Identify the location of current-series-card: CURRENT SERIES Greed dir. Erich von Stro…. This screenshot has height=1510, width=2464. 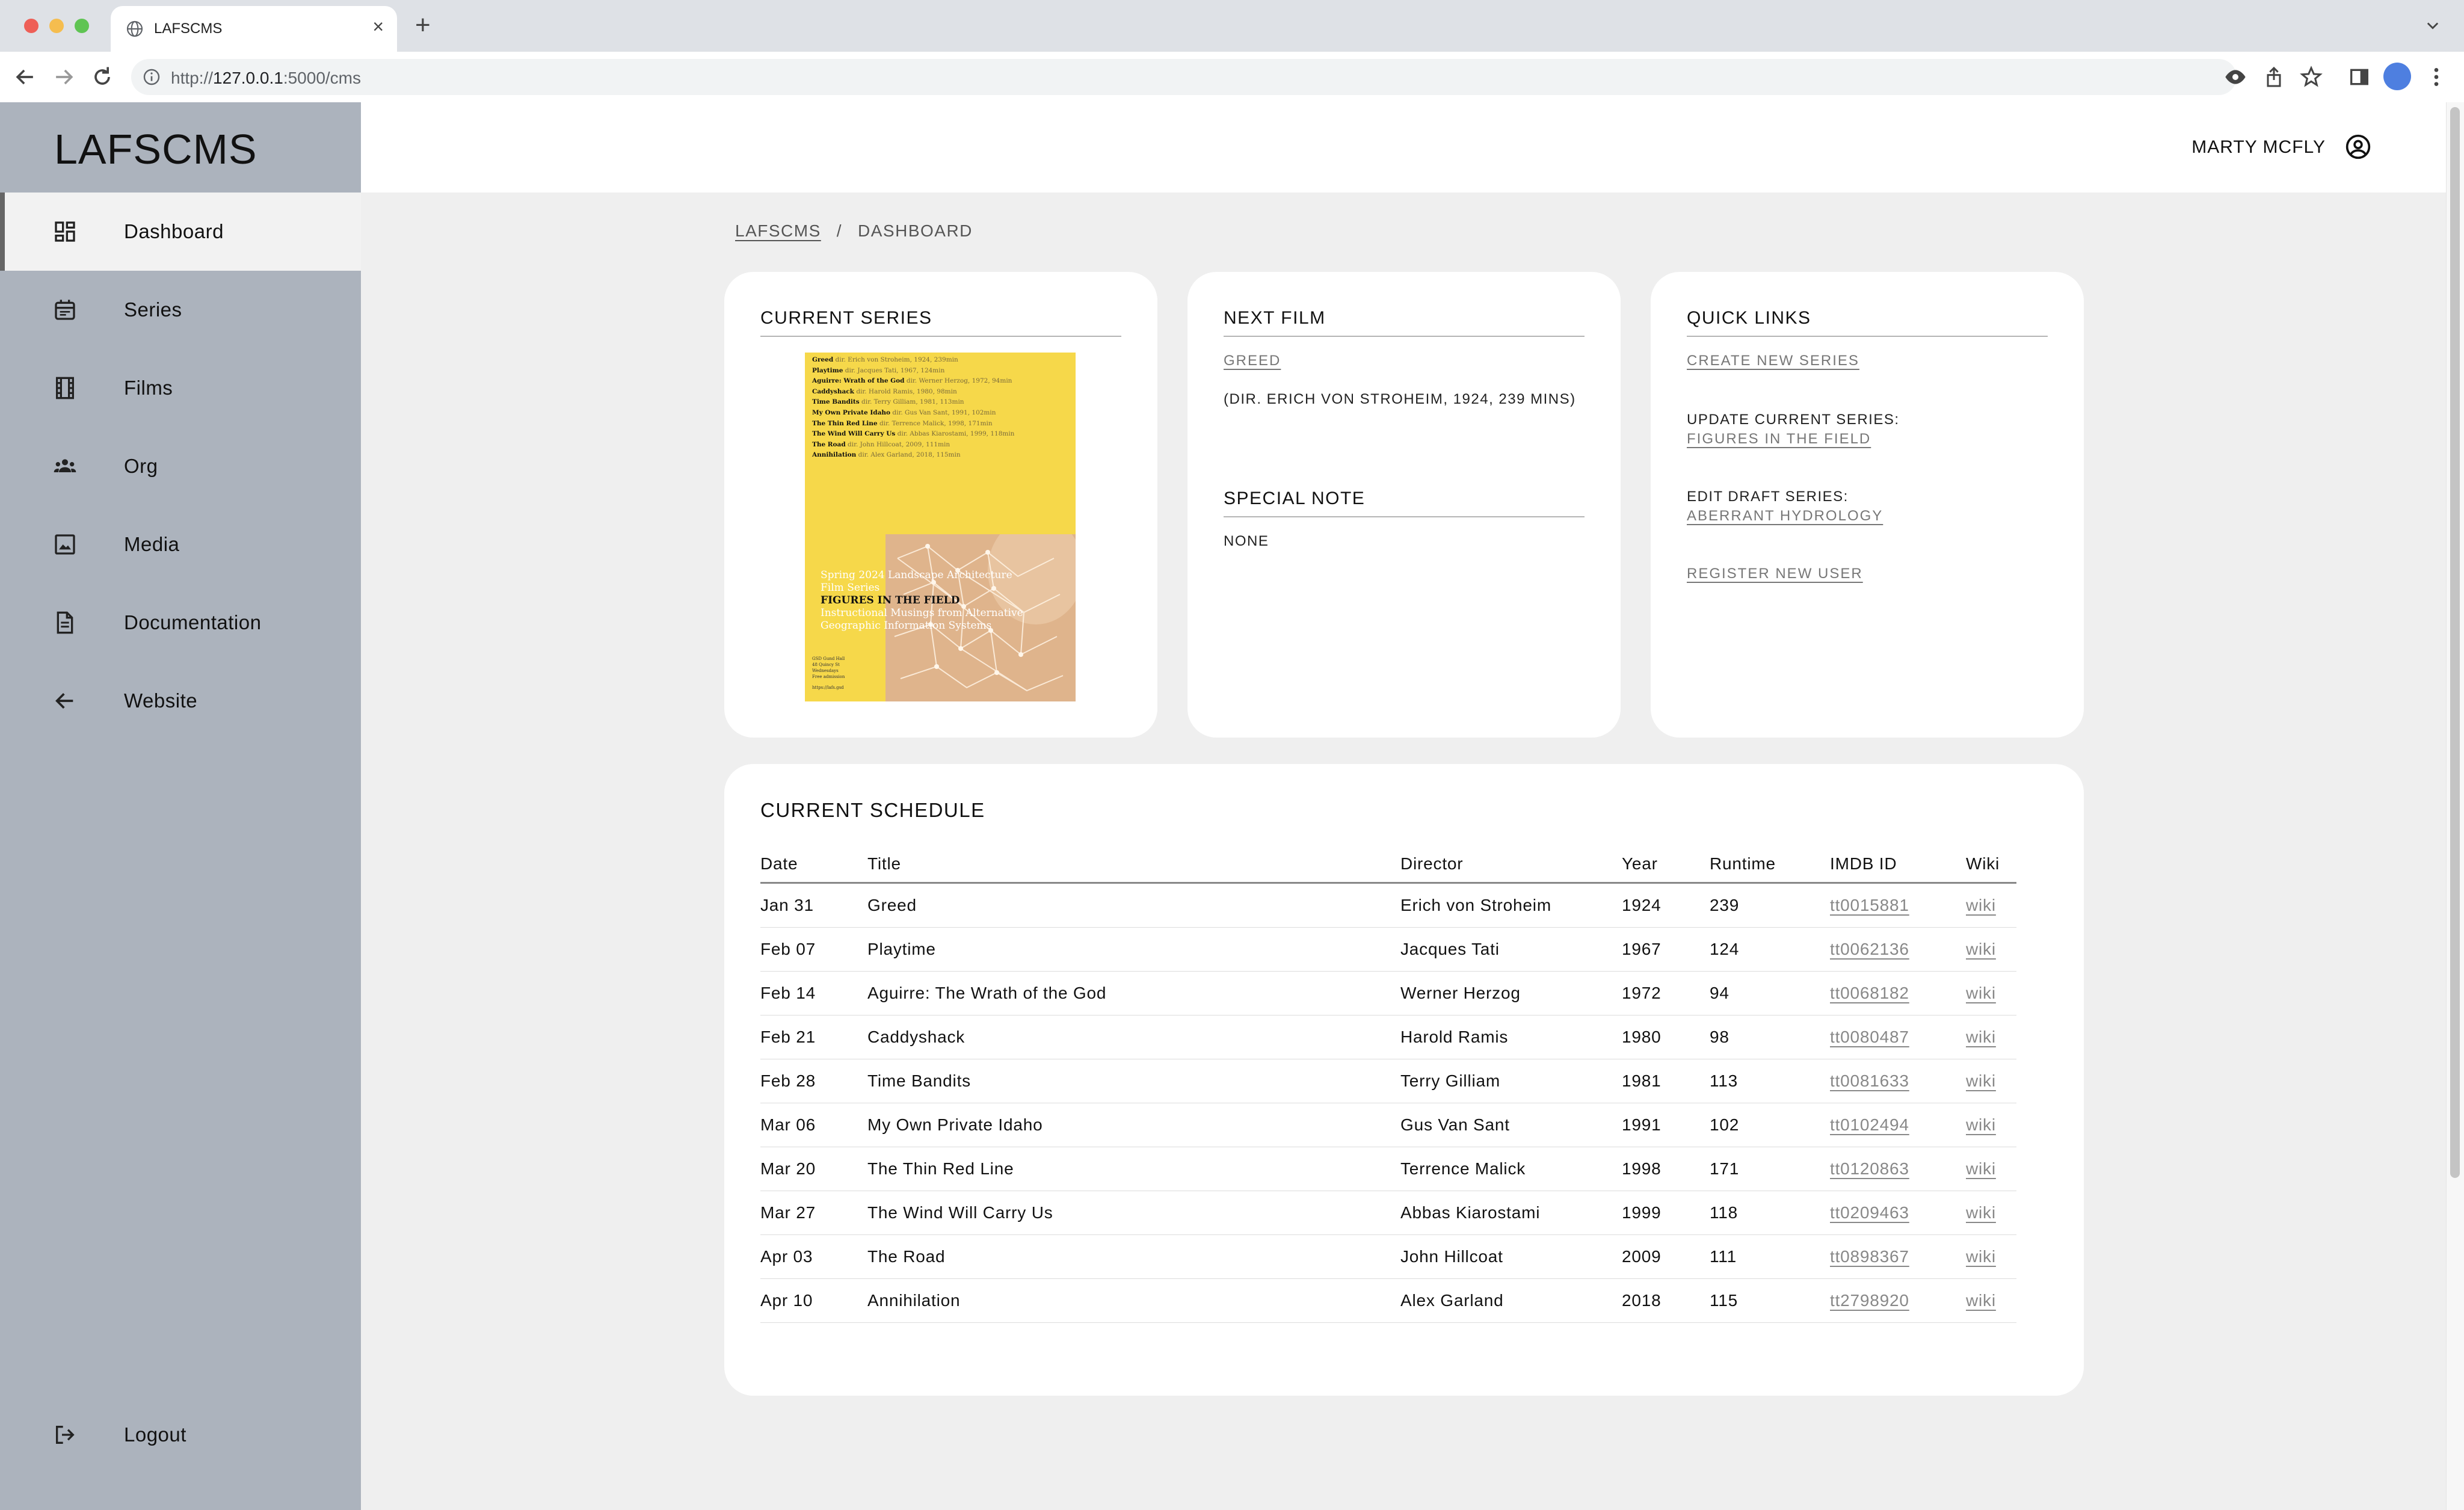
(941, 505).